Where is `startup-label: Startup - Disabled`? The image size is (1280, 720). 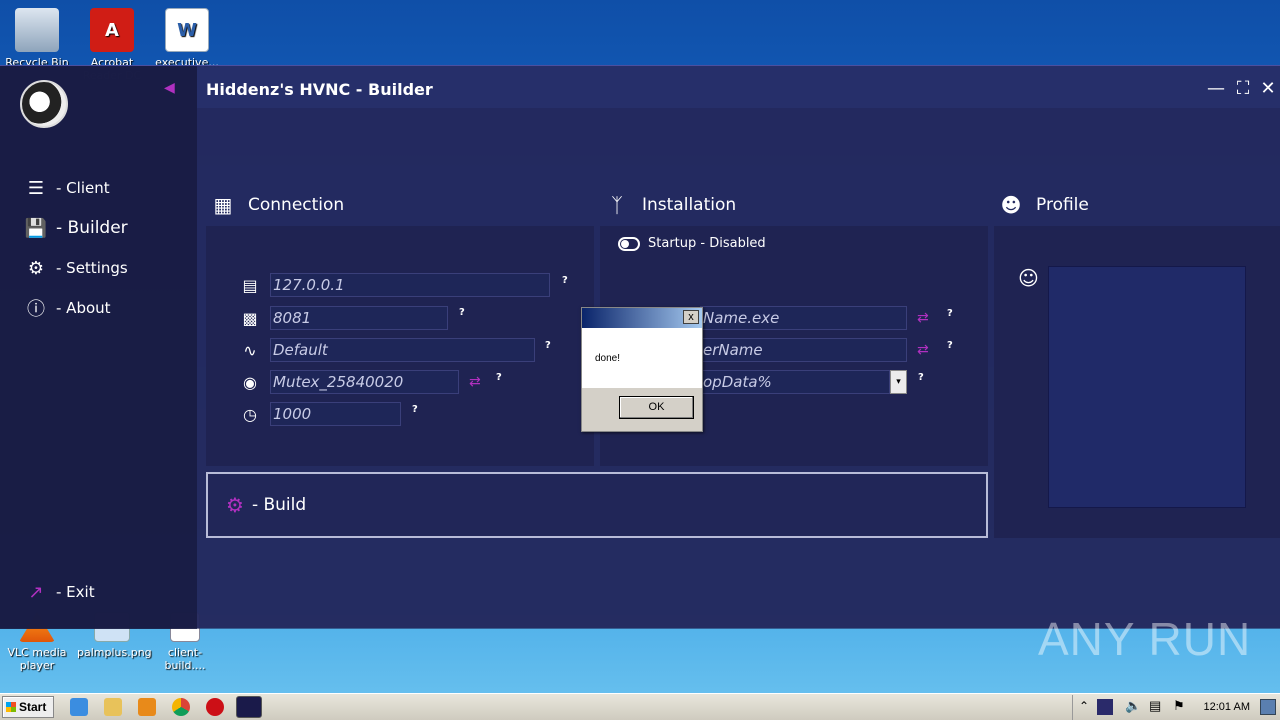 startup-label: Startup - Disabled is located at coordinates (707, 243).